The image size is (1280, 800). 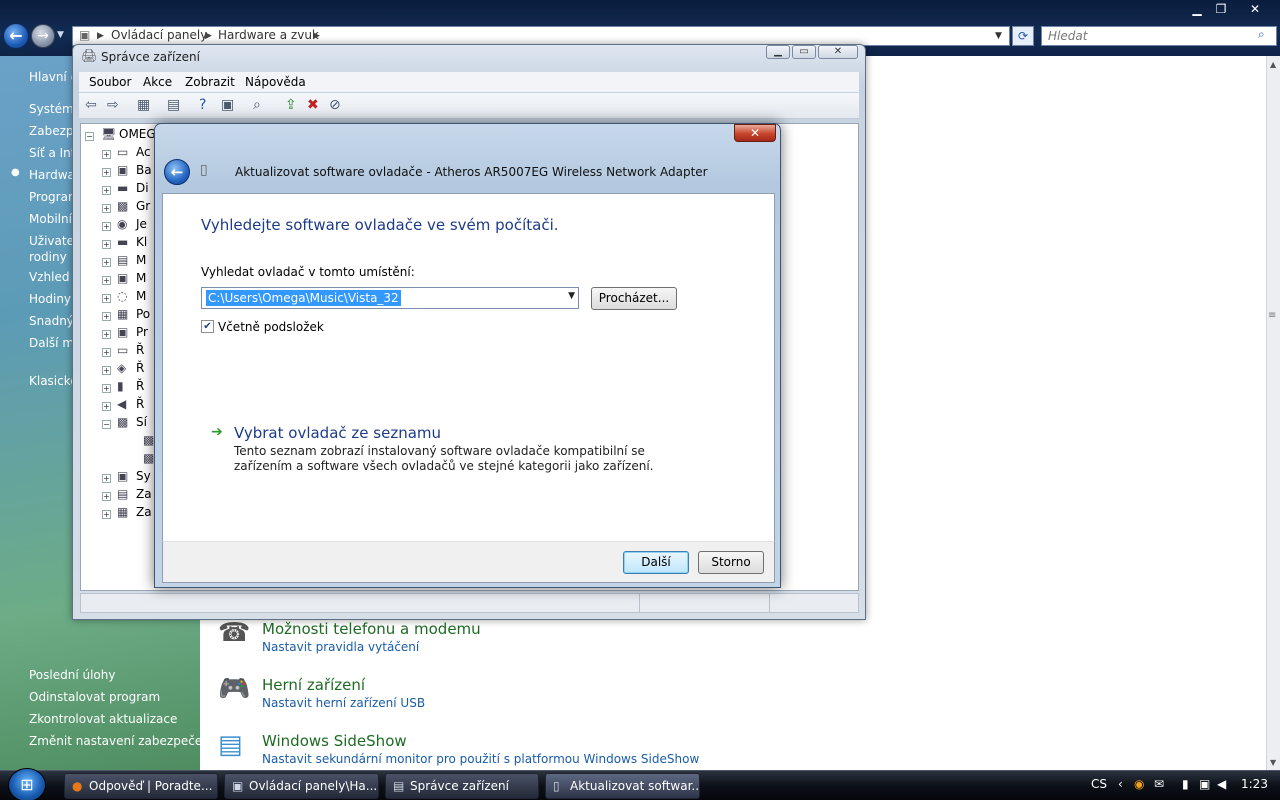 What do you see at coordinates (121, 741) in the screenshot?
I see `task-security-settings: Změnit nastavení zabezpečení` at bounding box center [121, 741].